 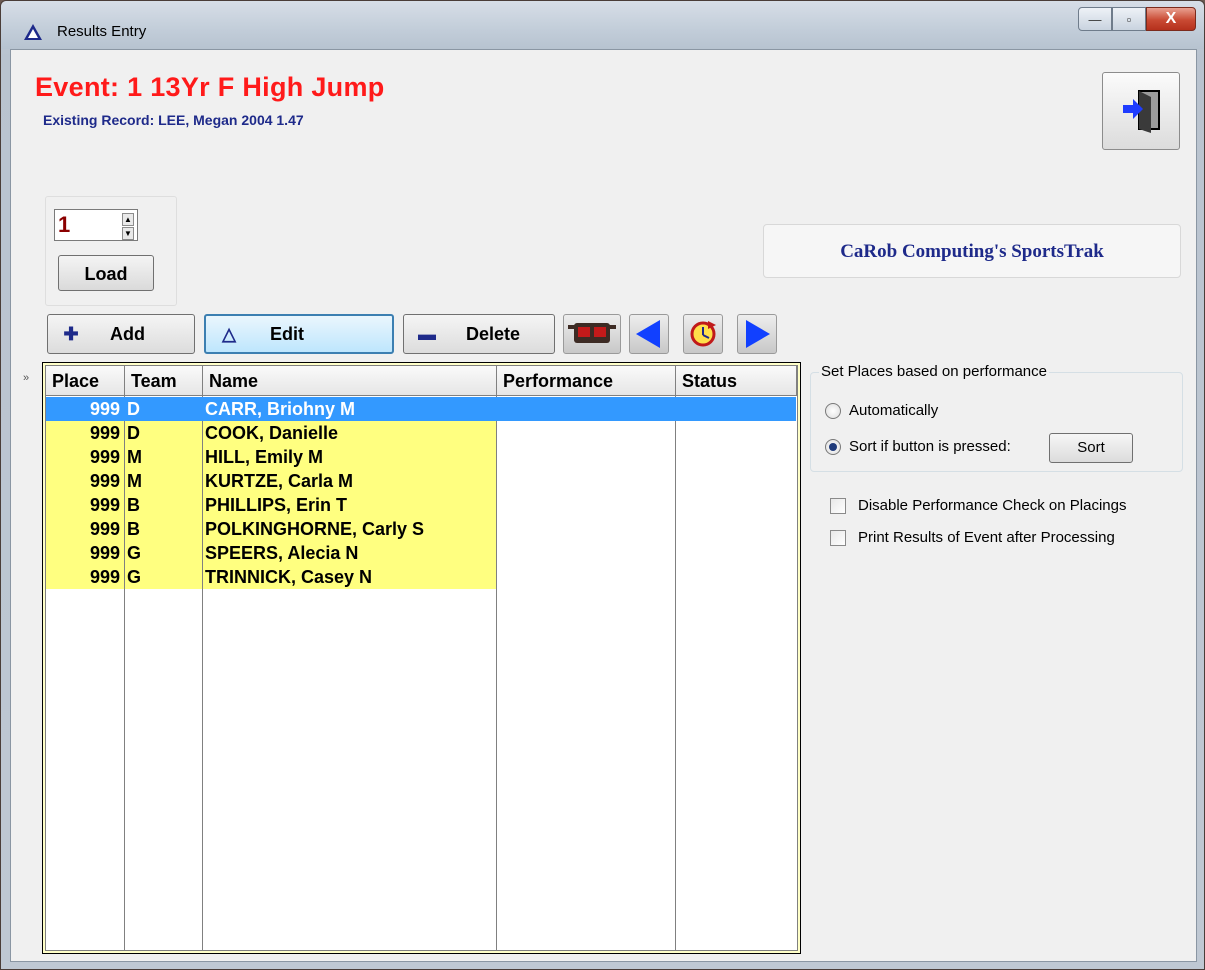 I want to click on table-row: 999 M HILL, Emily M, so click(x=421, y=457).